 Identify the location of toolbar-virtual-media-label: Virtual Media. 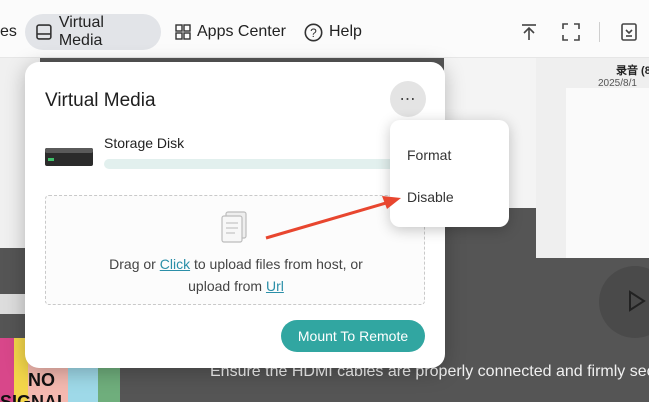
(81, 31).